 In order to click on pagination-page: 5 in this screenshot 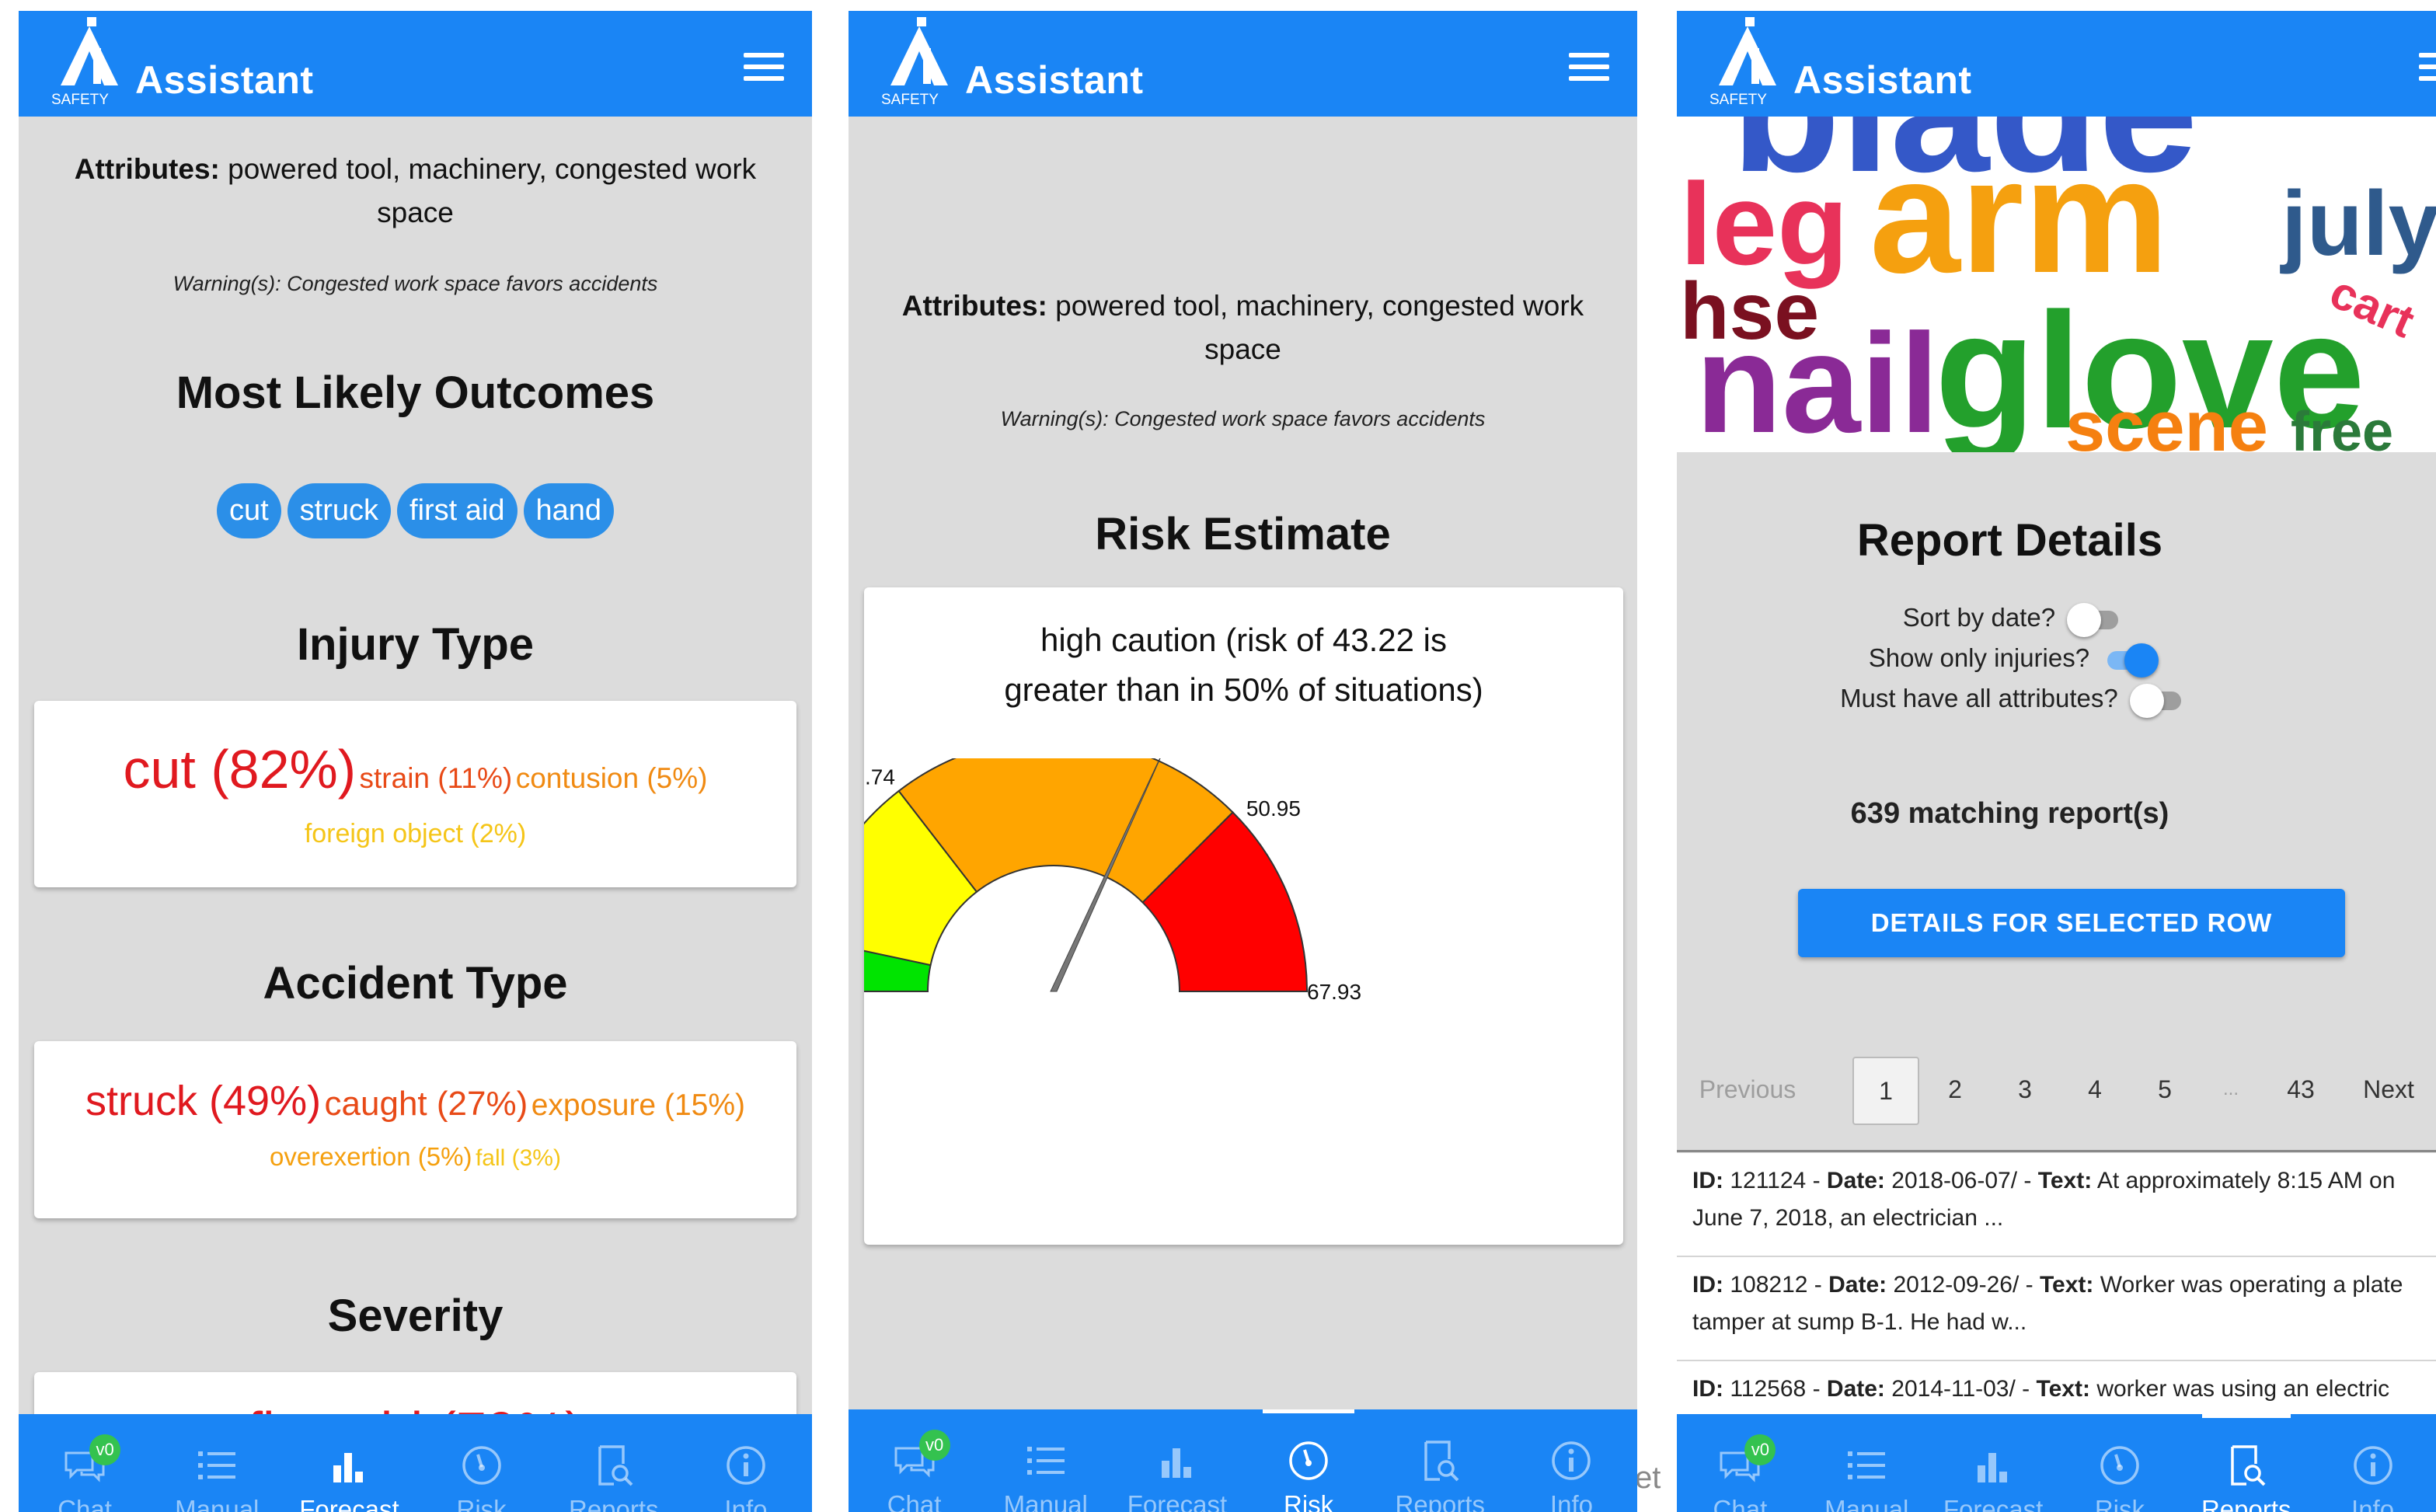, I will do `click(2165, 1089)`.